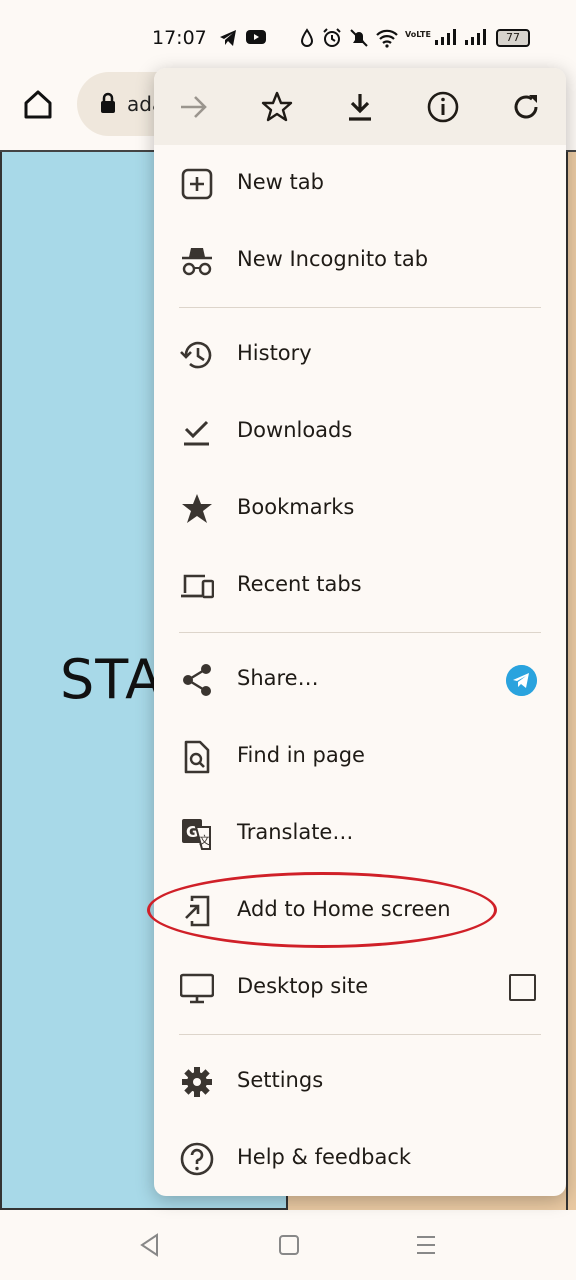 The height and width of the screenshot is (1280, 576). What do you see at coordinates (256, 37) in the screenshot?
I see `youtube-icon` at bounding box center [256, 37].